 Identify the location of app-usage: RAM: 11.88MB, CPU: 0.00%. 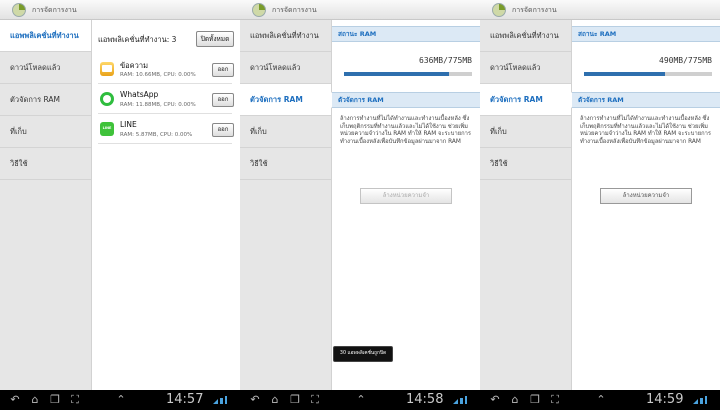
(158, 105).